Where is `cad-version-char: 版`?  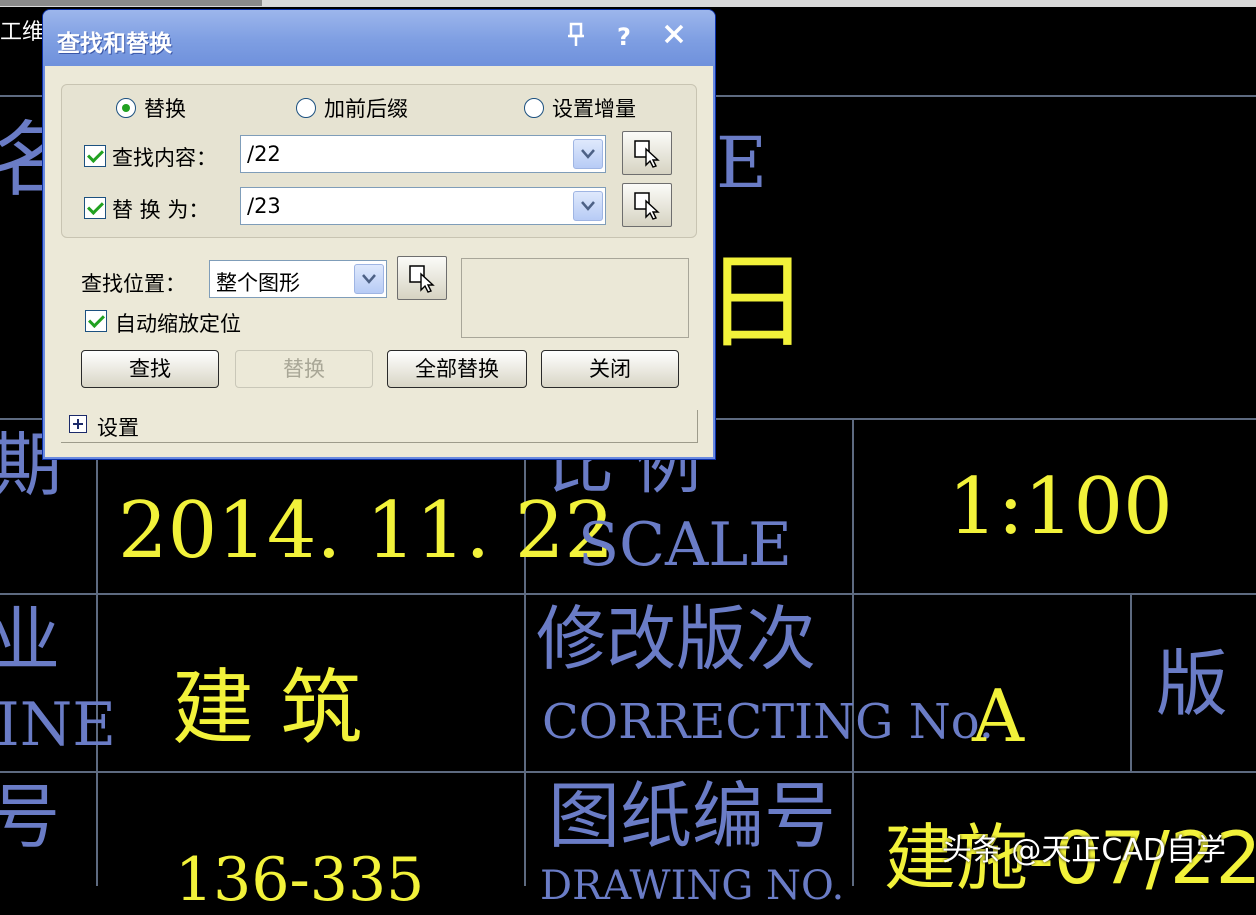
cad-version-char: 版 is located at coordinates (1192, 684).